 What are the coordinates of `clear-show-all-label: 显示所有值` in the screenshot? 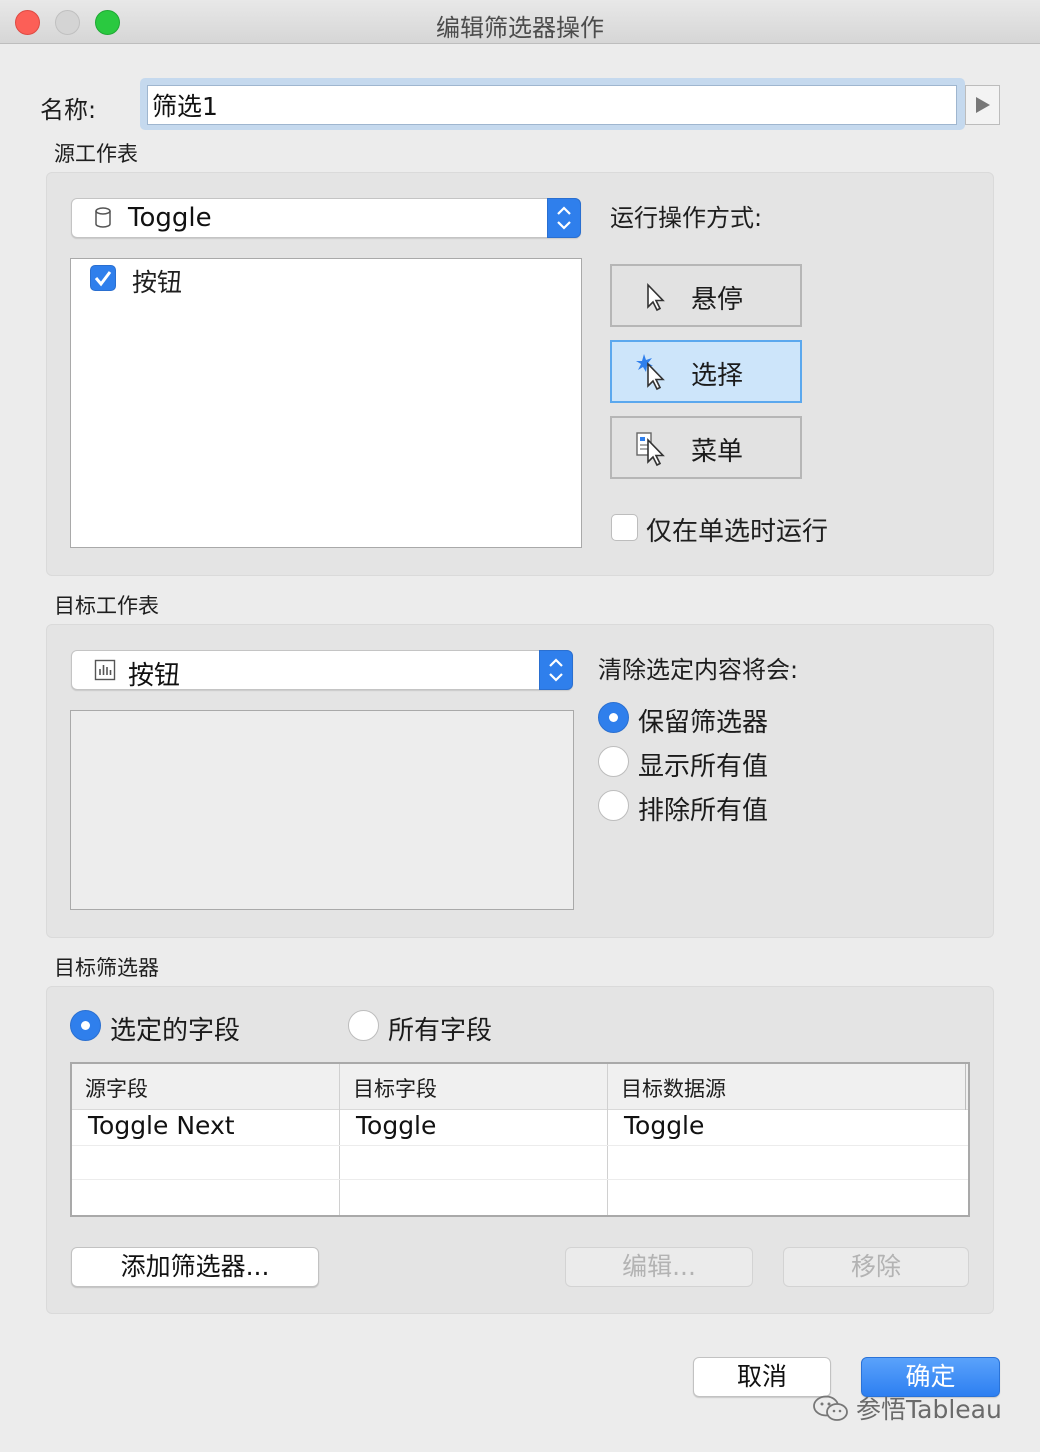 It's located at (703, 767).